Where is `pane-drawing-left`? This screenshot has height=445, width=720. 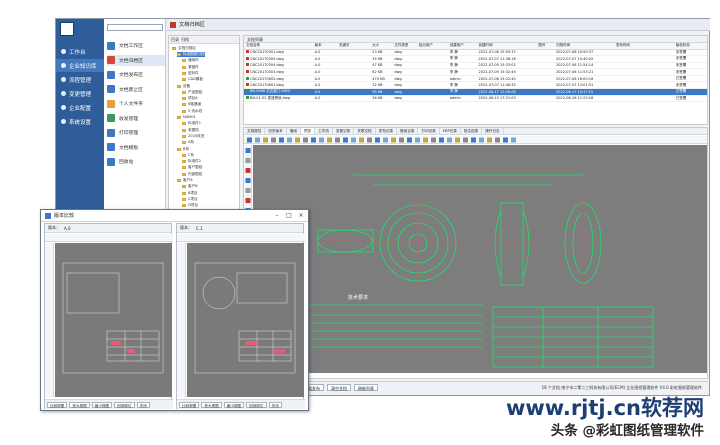 pane-drawing-left is located at coordinates (113, 320).